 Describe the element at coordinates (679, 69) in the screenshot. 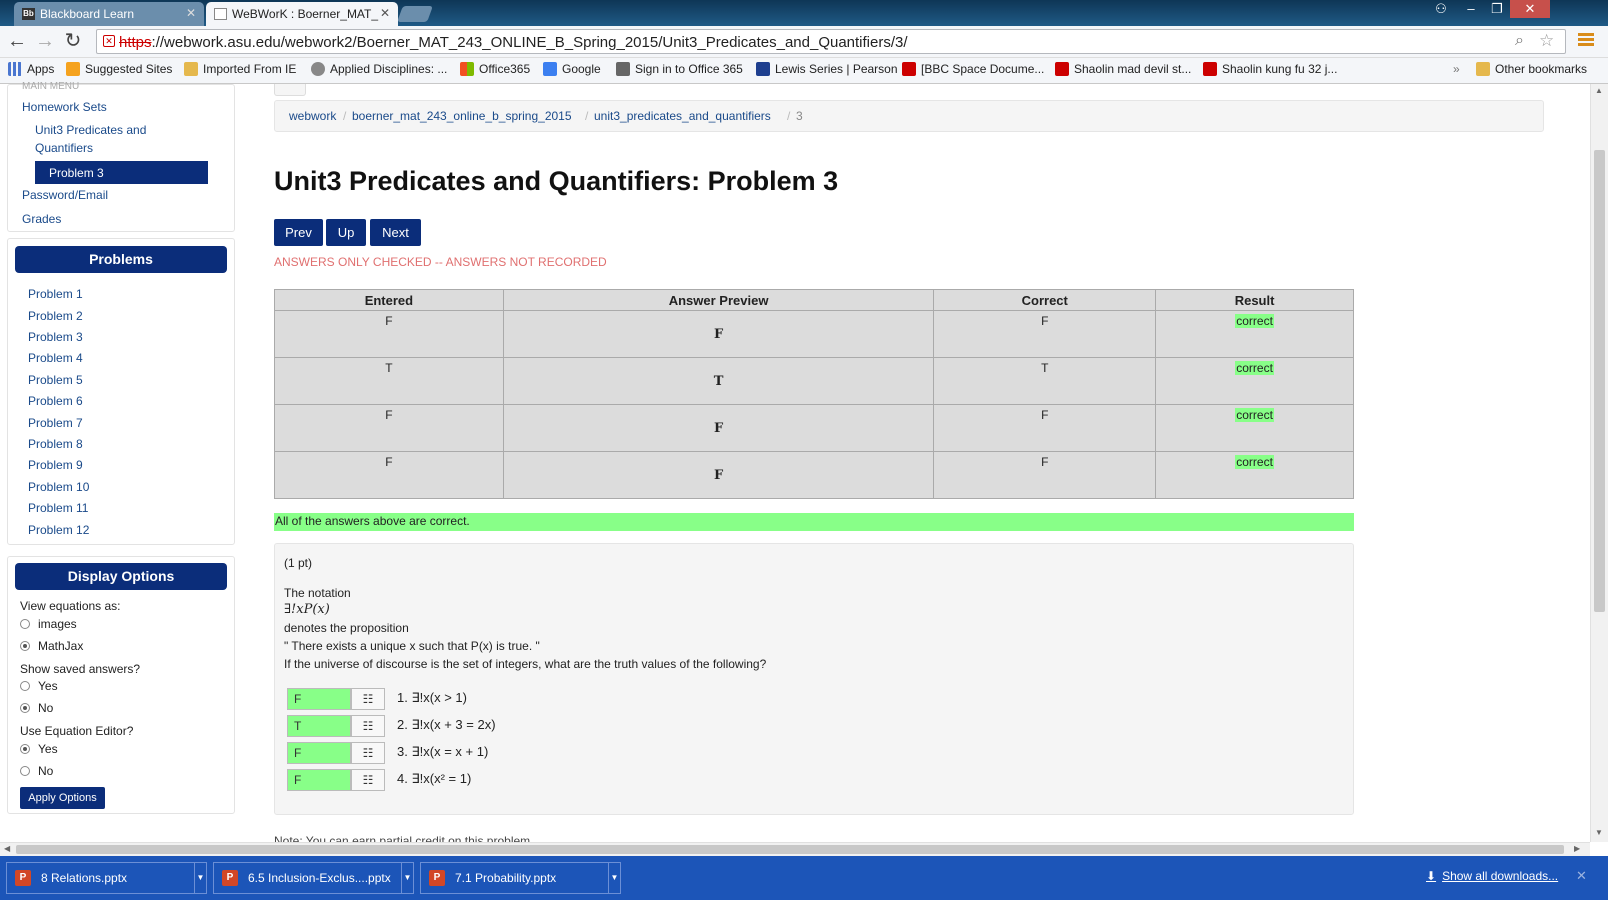

I see `bookmark-signin: Sign in to Office 365` at that location.